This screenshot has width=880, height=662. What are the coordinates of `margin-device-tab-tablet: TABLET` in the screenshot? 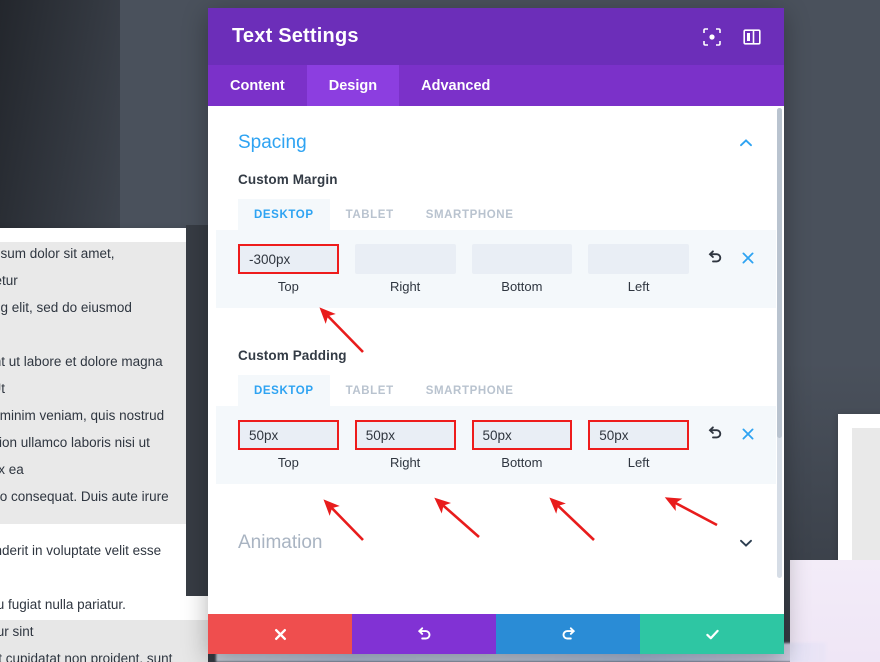 It's located at (370, 214).